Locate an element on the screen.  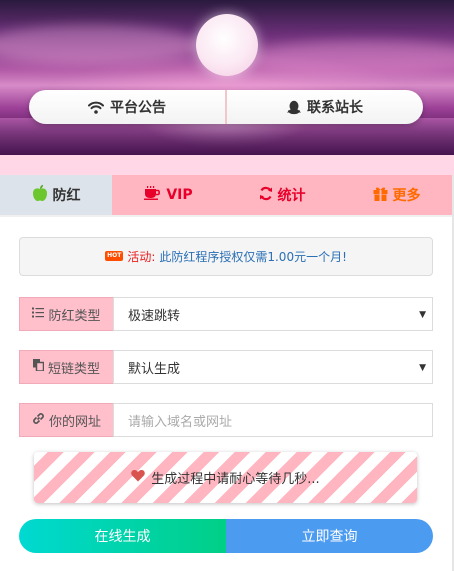
query-button: 立即查询 is located at coordinates (329, 536).